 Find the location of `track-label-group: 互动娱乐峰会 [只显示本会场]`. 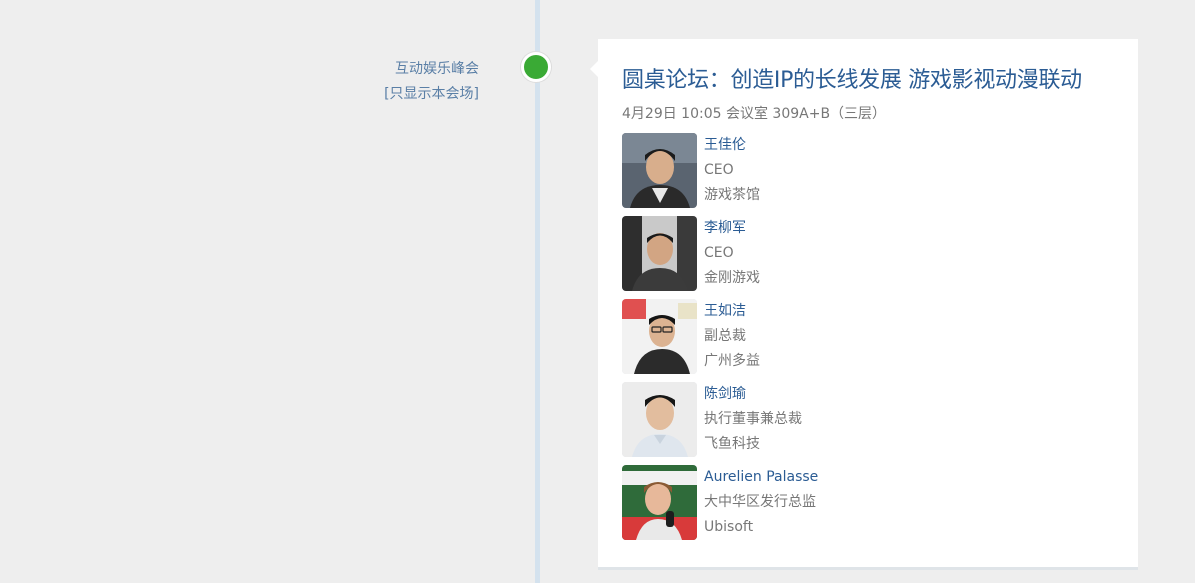

track-label-group: 互动娱乐峰会 [只显示本会场] is located at coordinates (431, 82).